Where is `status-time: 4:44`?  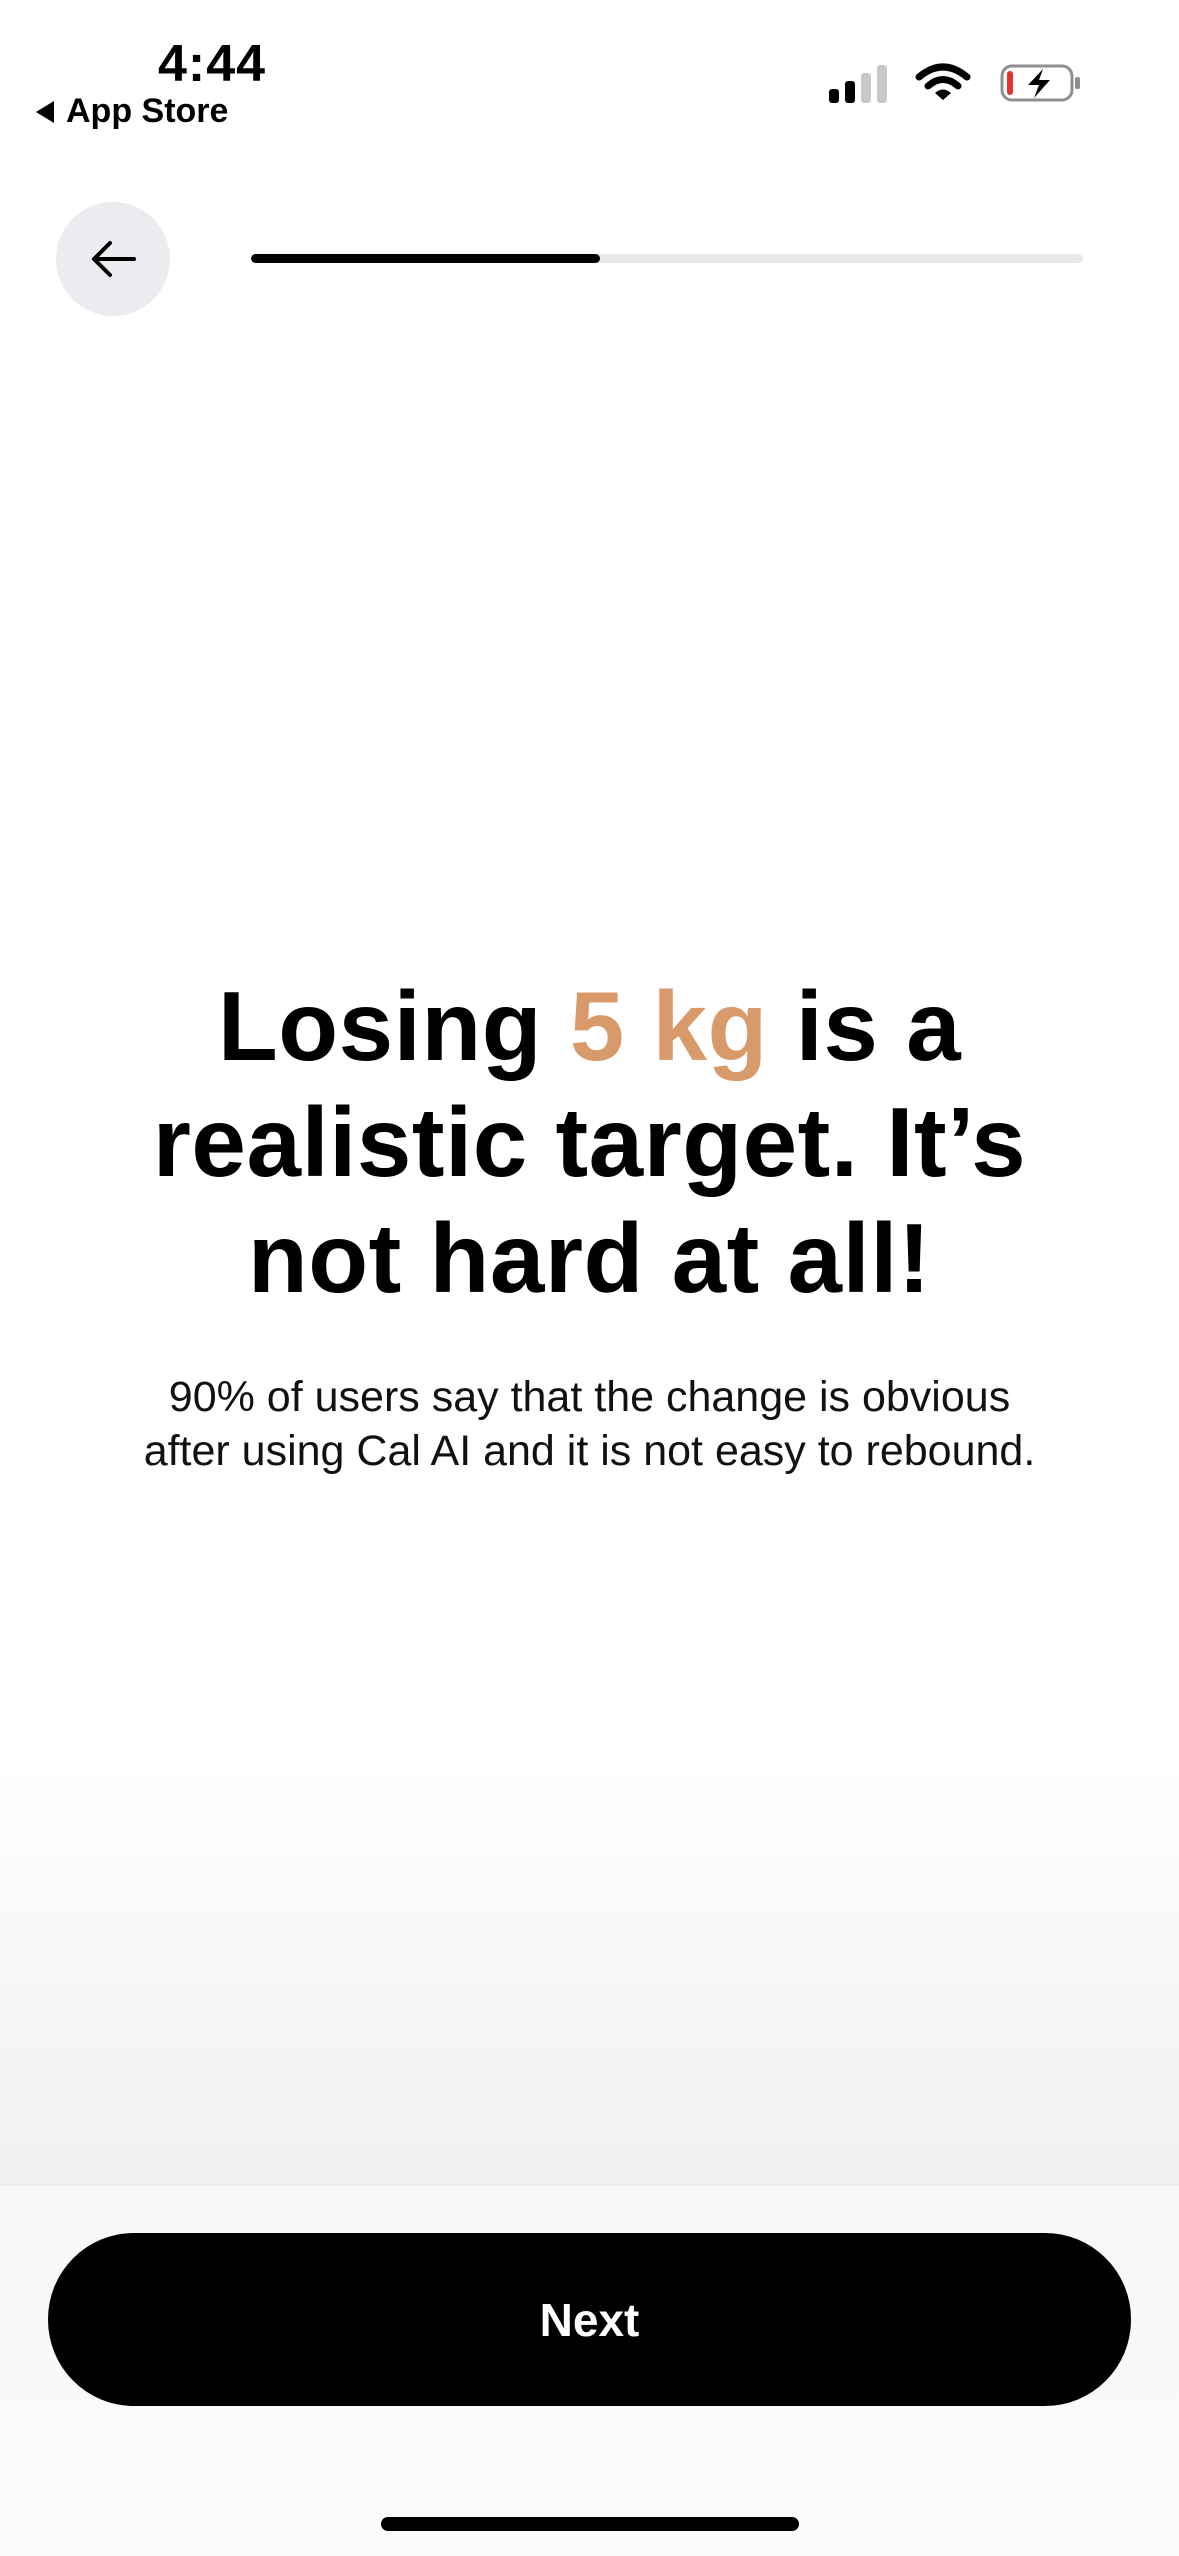
status-time: 4:44 is located at coordinates (212, 64).